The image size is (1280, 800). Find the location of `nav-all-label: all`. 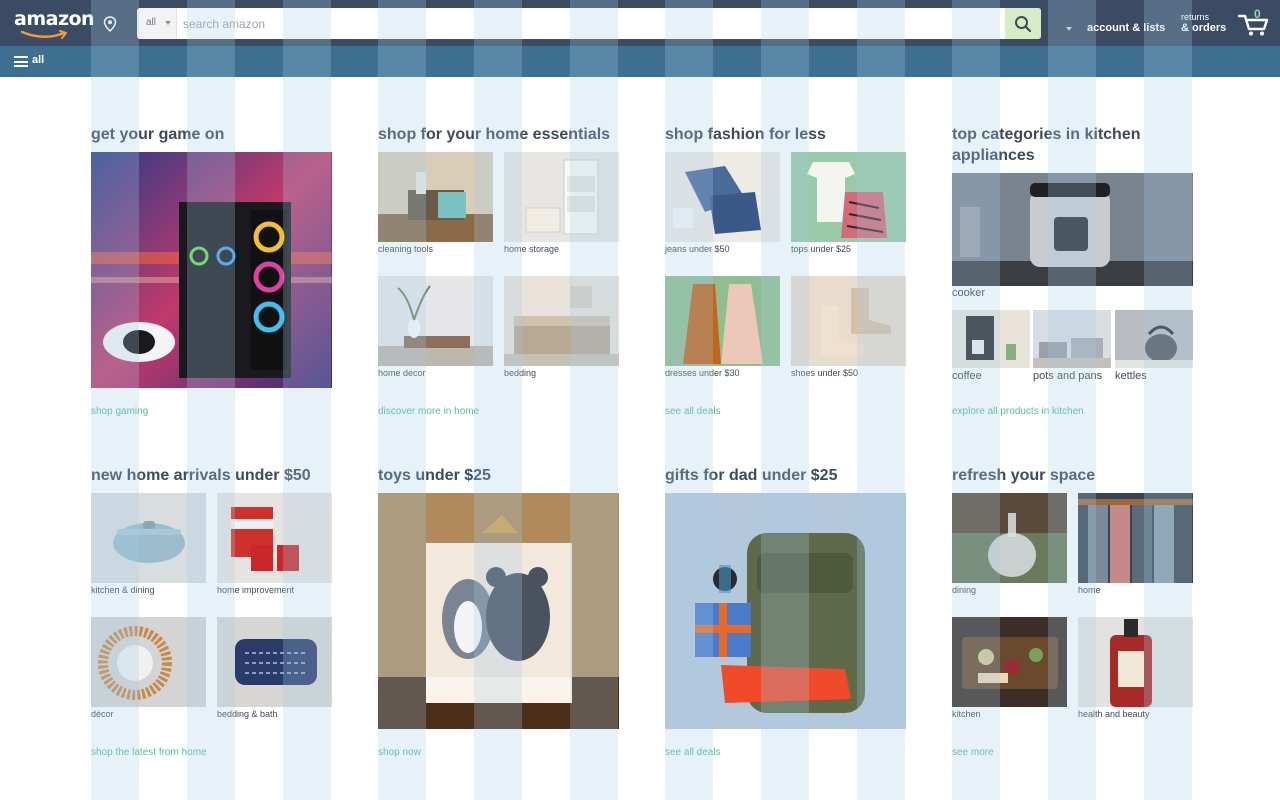

nav-all-label: all is located at coordinates (38, 60).